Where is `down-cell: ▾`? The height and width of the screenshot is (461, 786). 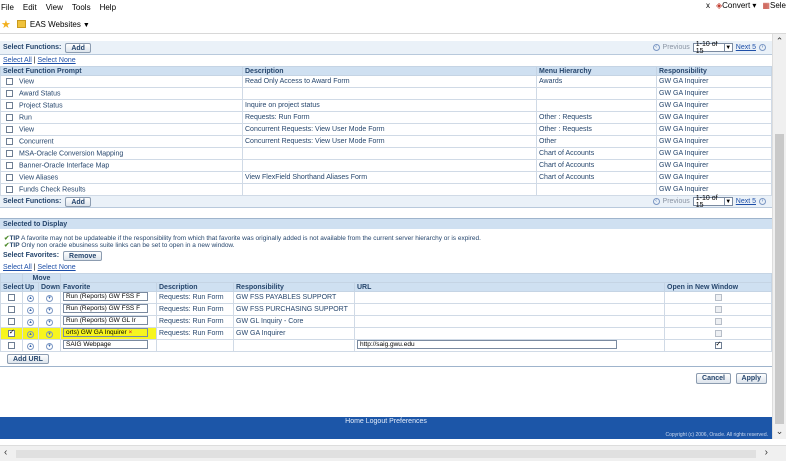 down-cell: ▾ is located at coordinates (49, 345).